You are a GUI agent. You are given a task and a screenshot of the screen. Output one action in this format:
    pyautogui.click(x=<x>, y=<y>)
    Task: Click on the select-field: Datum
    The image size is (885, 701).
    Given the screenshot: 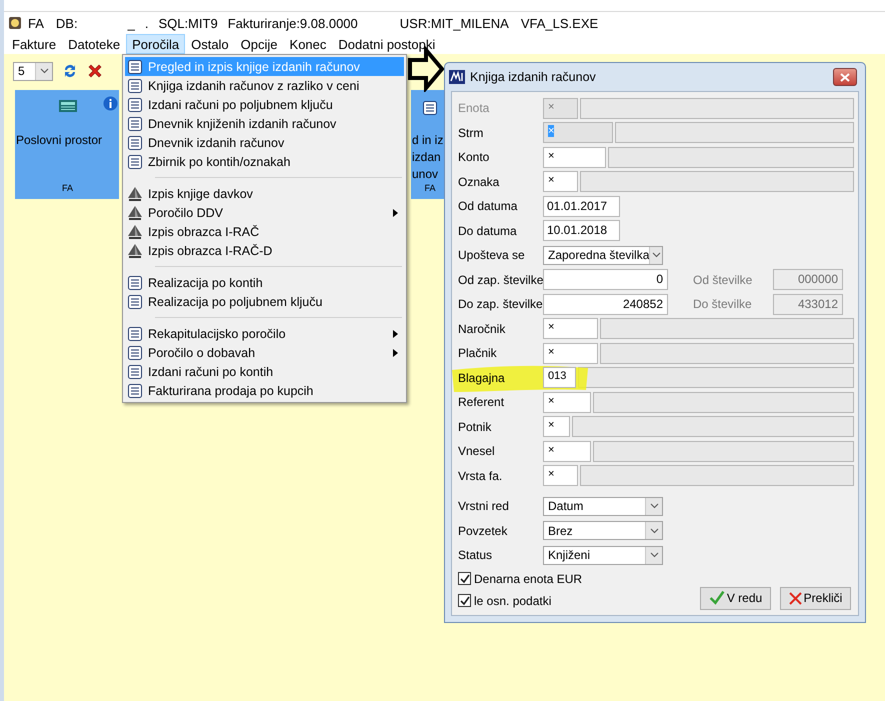 What is the action you would take?
    pyautogui.click(x=603, y=506)
    